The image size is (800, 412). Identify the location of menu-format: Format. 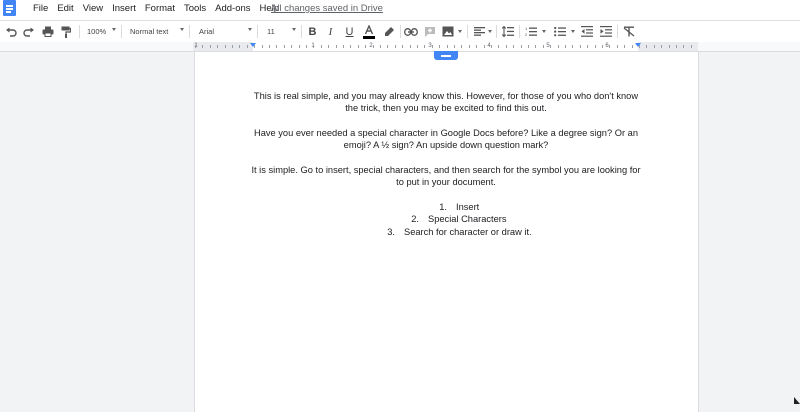
(160, 8).